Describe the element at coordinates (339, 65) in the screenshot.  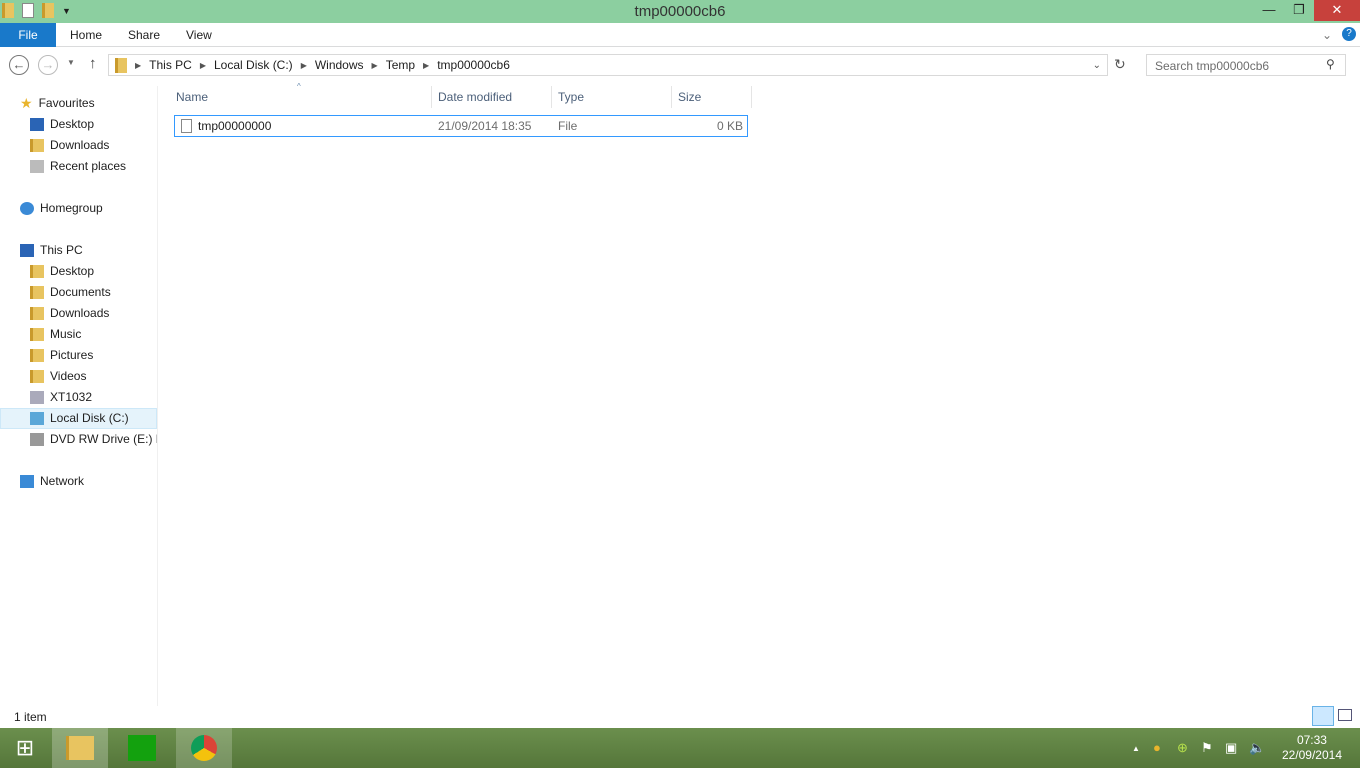
I see `breadcrumb-windows: Windows` at that location.